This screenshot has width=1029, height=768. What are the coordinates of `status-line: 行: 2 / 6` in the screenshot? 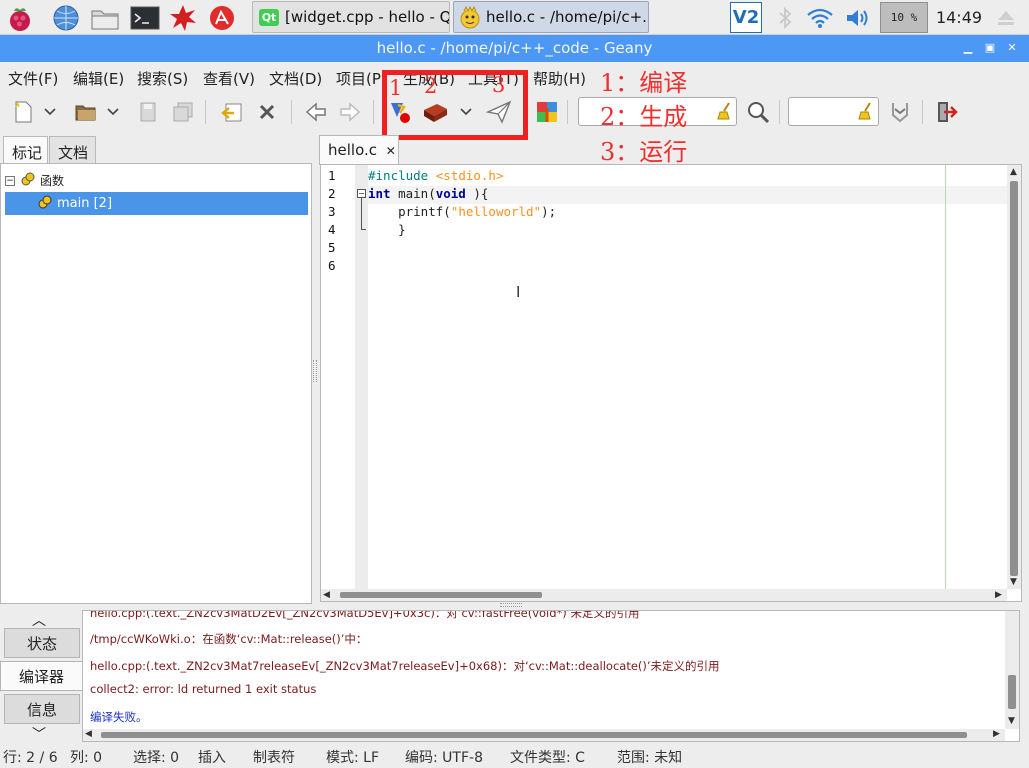 It's located at (30, 758).